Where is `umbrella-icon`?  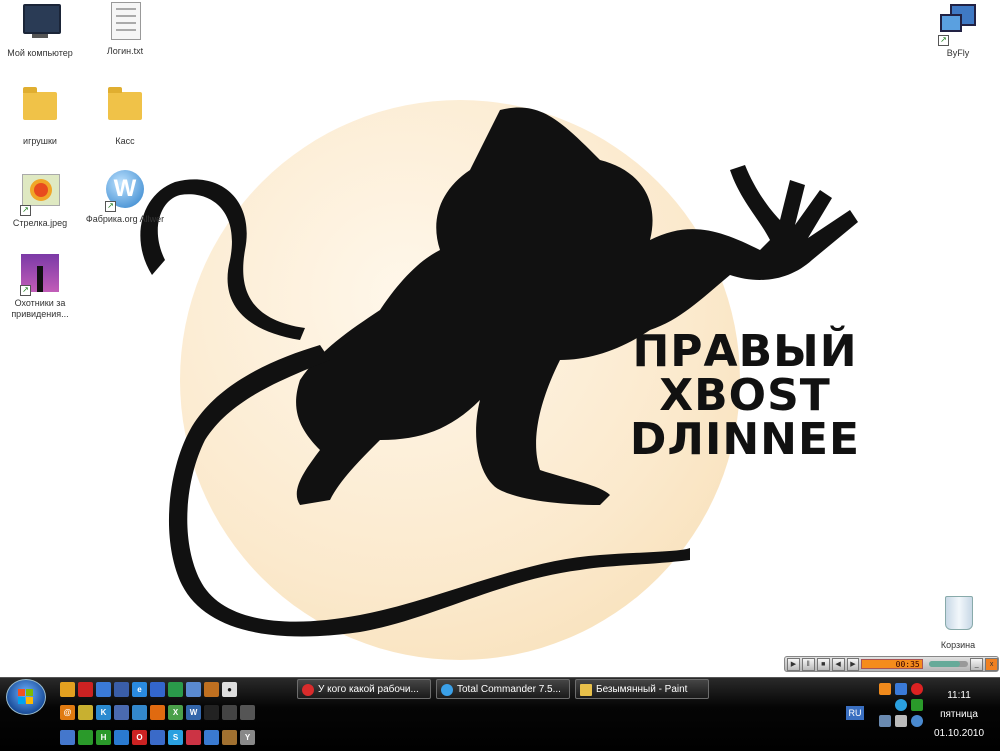 umbrella-icon is located at coordinates (247, 712).